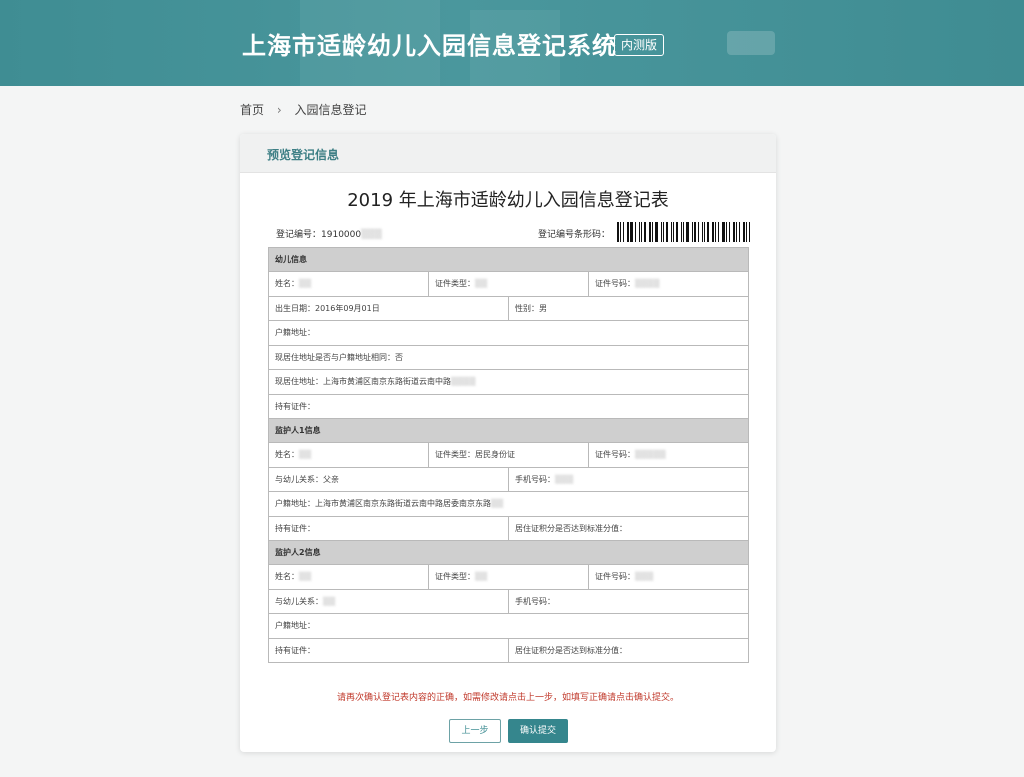 Image resolution: width=1024 pixels, height=777 pixels. Describe the element at coordinates (668, 284) in the screenshot. I see `child-id-no-cell: 证件号码：▒▒▒▒` at that location.